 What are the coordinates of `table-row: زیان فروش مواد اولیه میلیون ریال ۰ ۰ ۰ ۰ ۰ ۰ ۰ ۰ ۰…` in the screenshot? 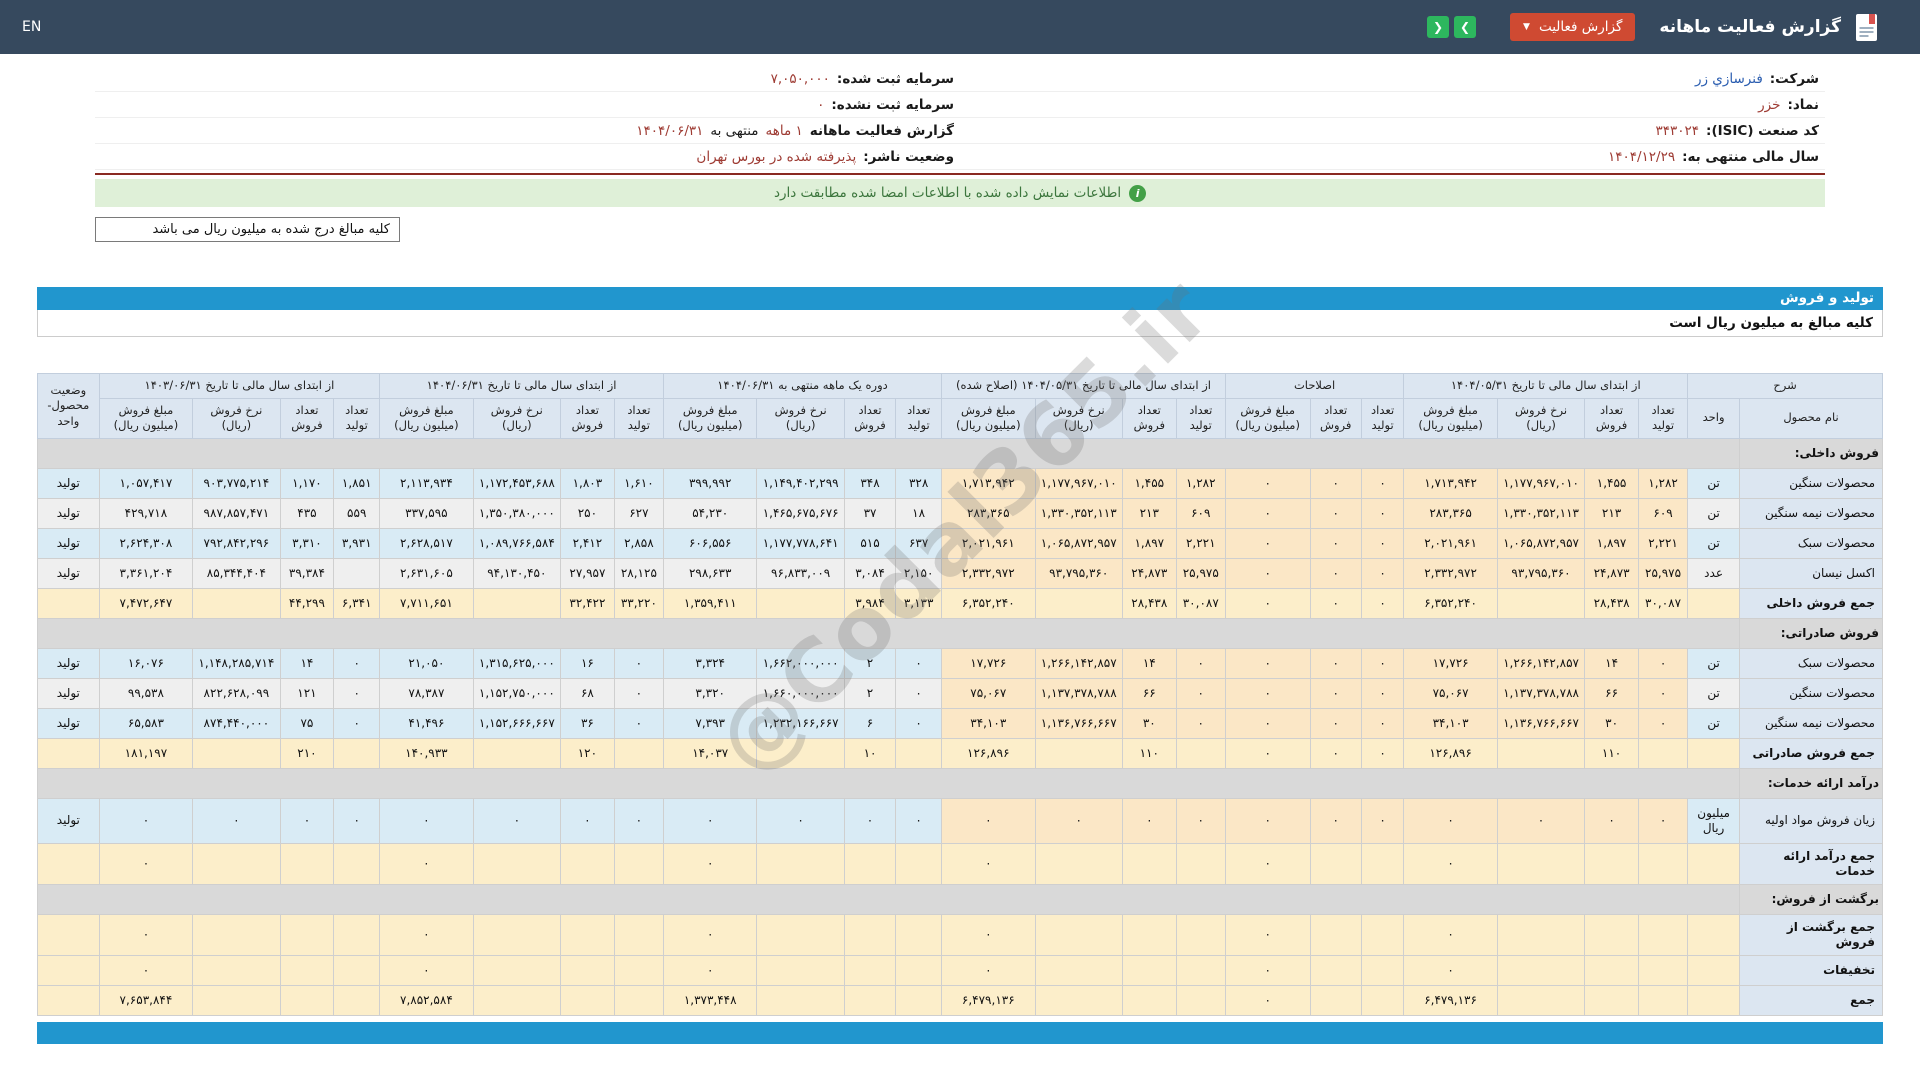 It's located at (960, 820).